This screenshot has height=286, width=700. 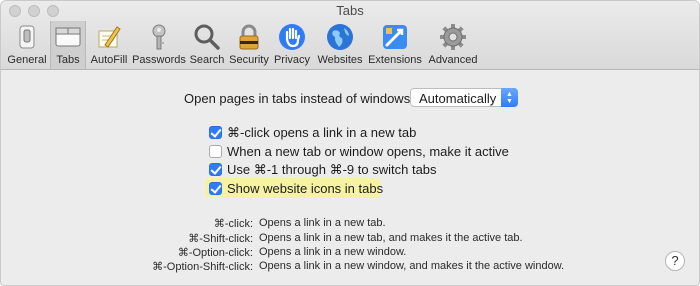 What do you see at coordinates (395, 37) in the screenshot?
I see `puzzle-icon` at bounding box center [395, 37].